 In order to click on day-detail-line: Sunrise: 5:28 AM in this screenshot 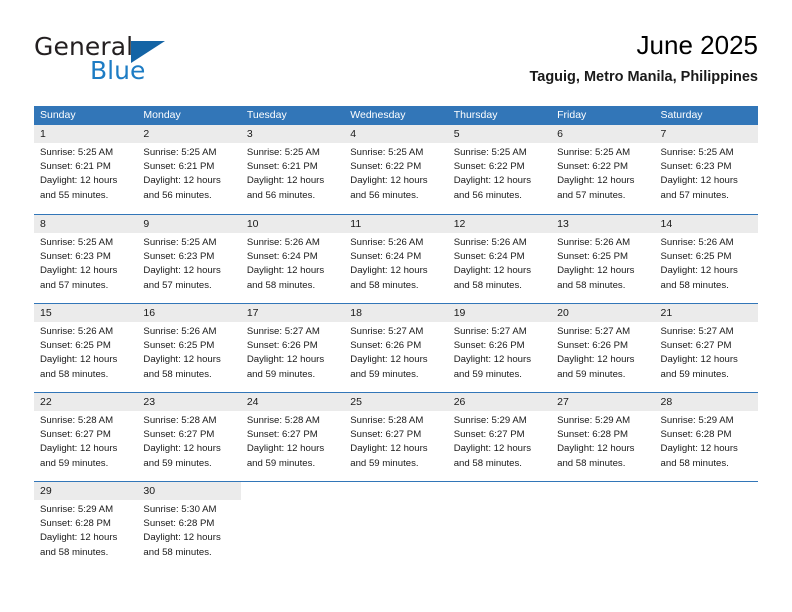, I will do `click(77, 420)`.